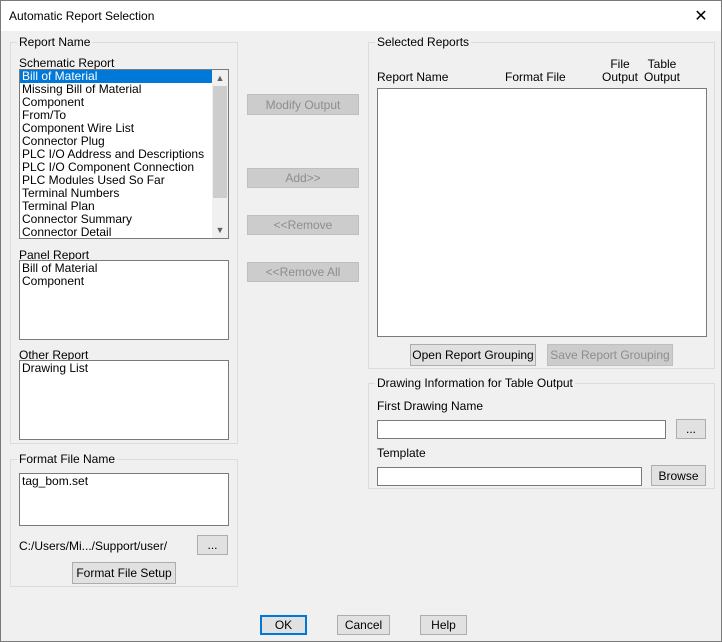 The height and width of the screenshot is (642, 722). I want to click on list-item: tag_bom.set, so click(124, 481).